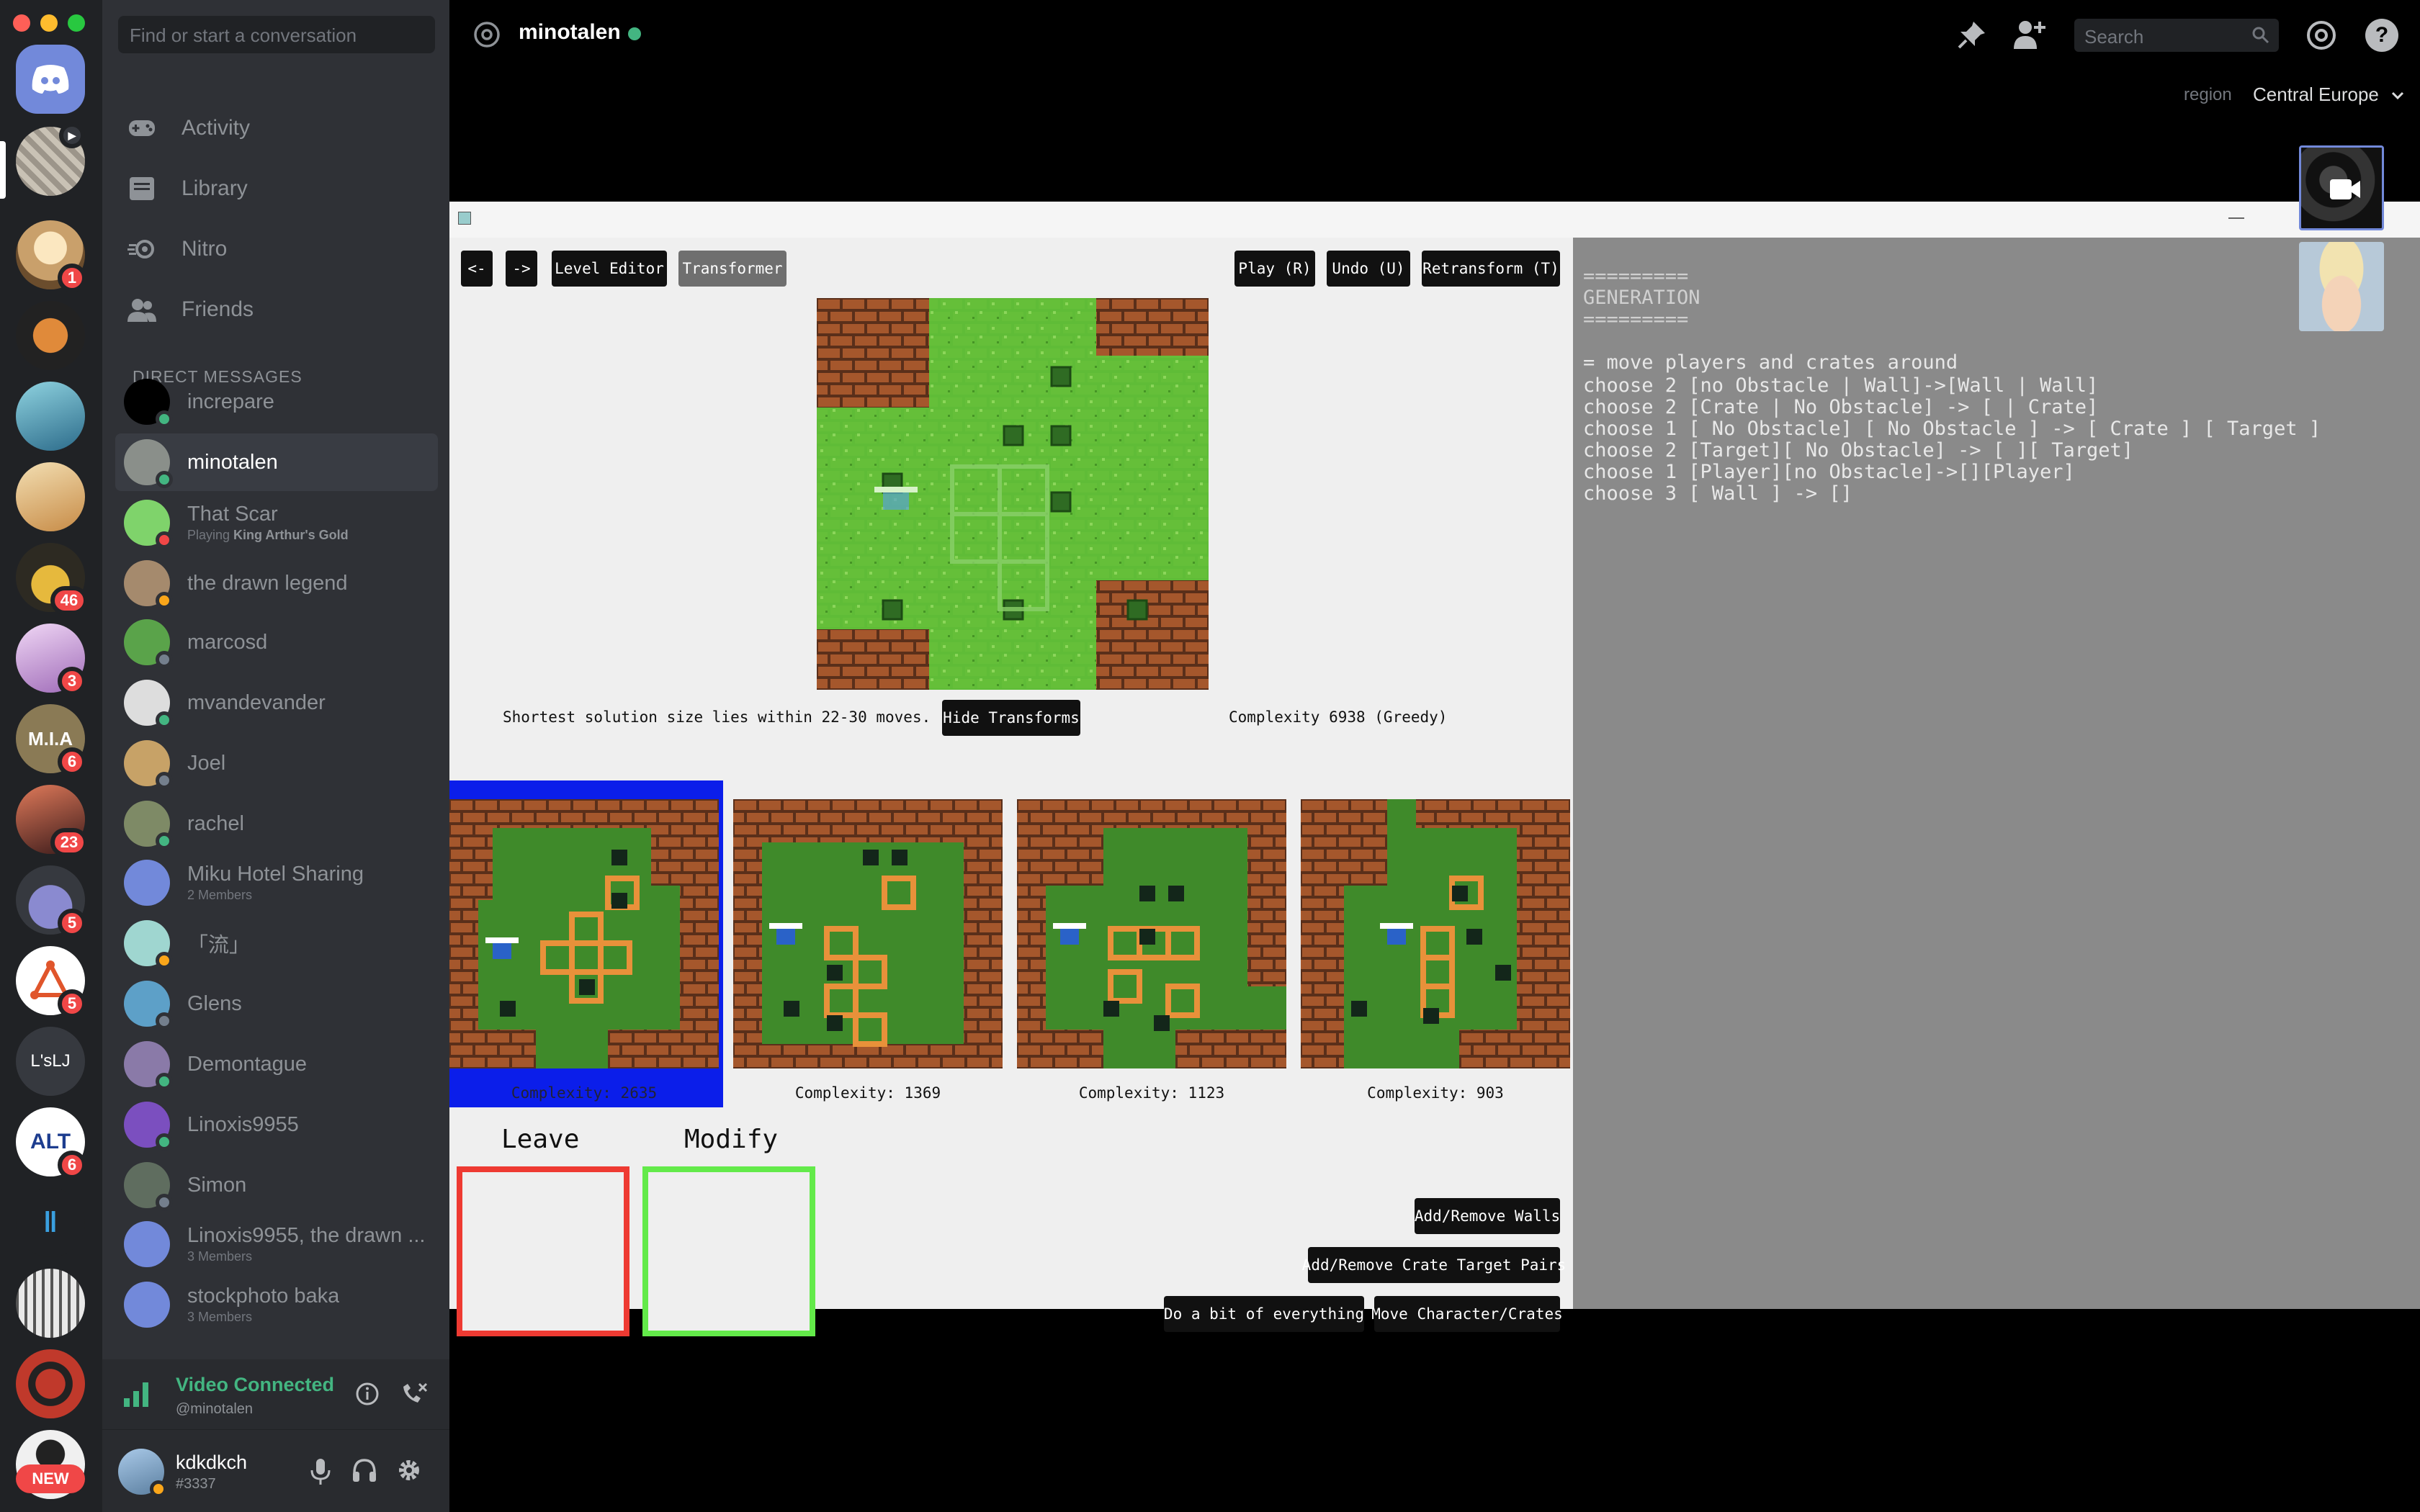 Image resolution: width=2420 pixels, height=1512 pixels. Describe the element at coordinates (279, 128) in the screenshot. I see `nav-activity: Activity` at that location.